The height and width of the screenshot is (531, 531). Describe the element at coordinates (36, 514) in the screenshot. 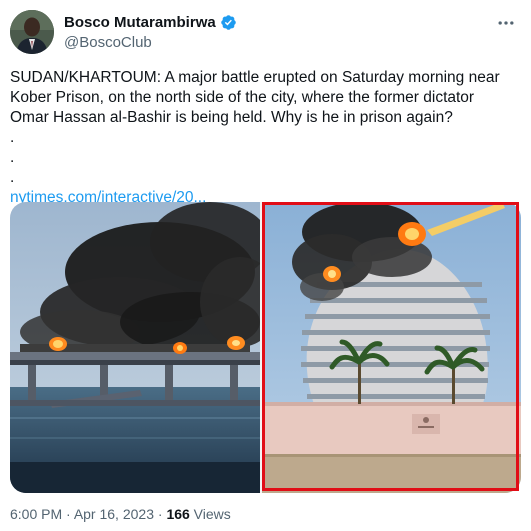

I see `tweet-time: 6:00 PM` at that location.